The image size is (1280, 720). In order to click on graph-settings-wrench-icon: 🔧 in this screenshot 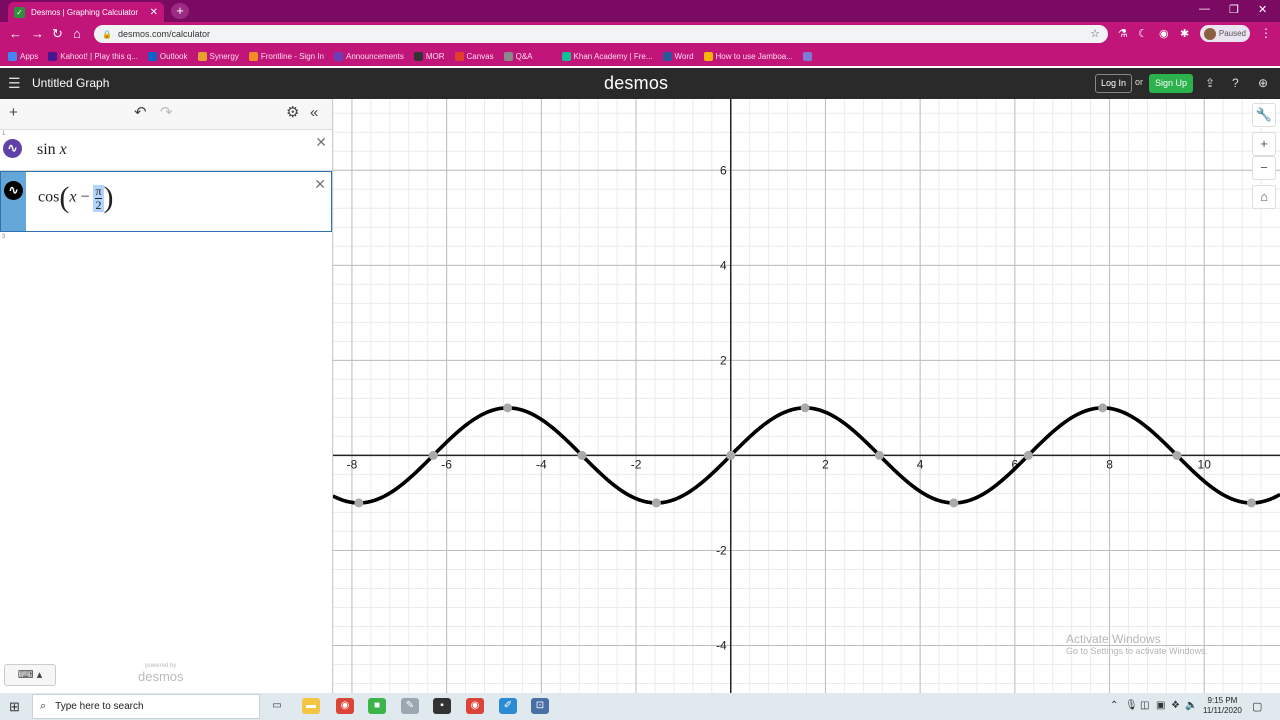, I will do `click(1264, 115)`.